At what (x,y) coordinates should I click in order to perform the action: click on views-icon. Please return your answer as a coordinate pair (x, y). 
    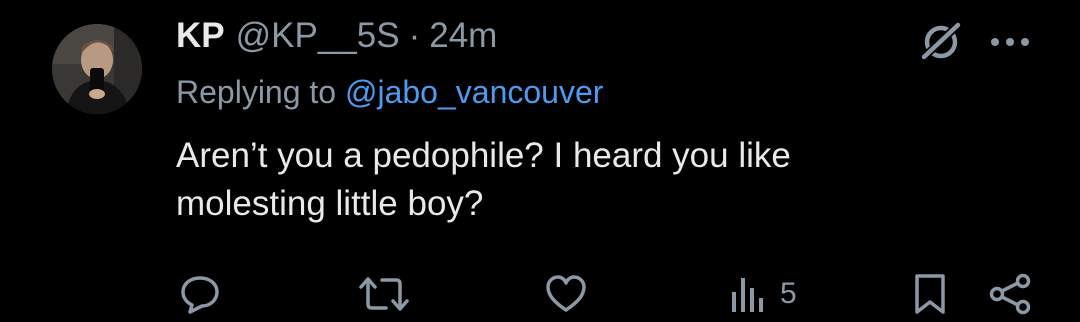
    Looking at the image, I should click on (747, 295).